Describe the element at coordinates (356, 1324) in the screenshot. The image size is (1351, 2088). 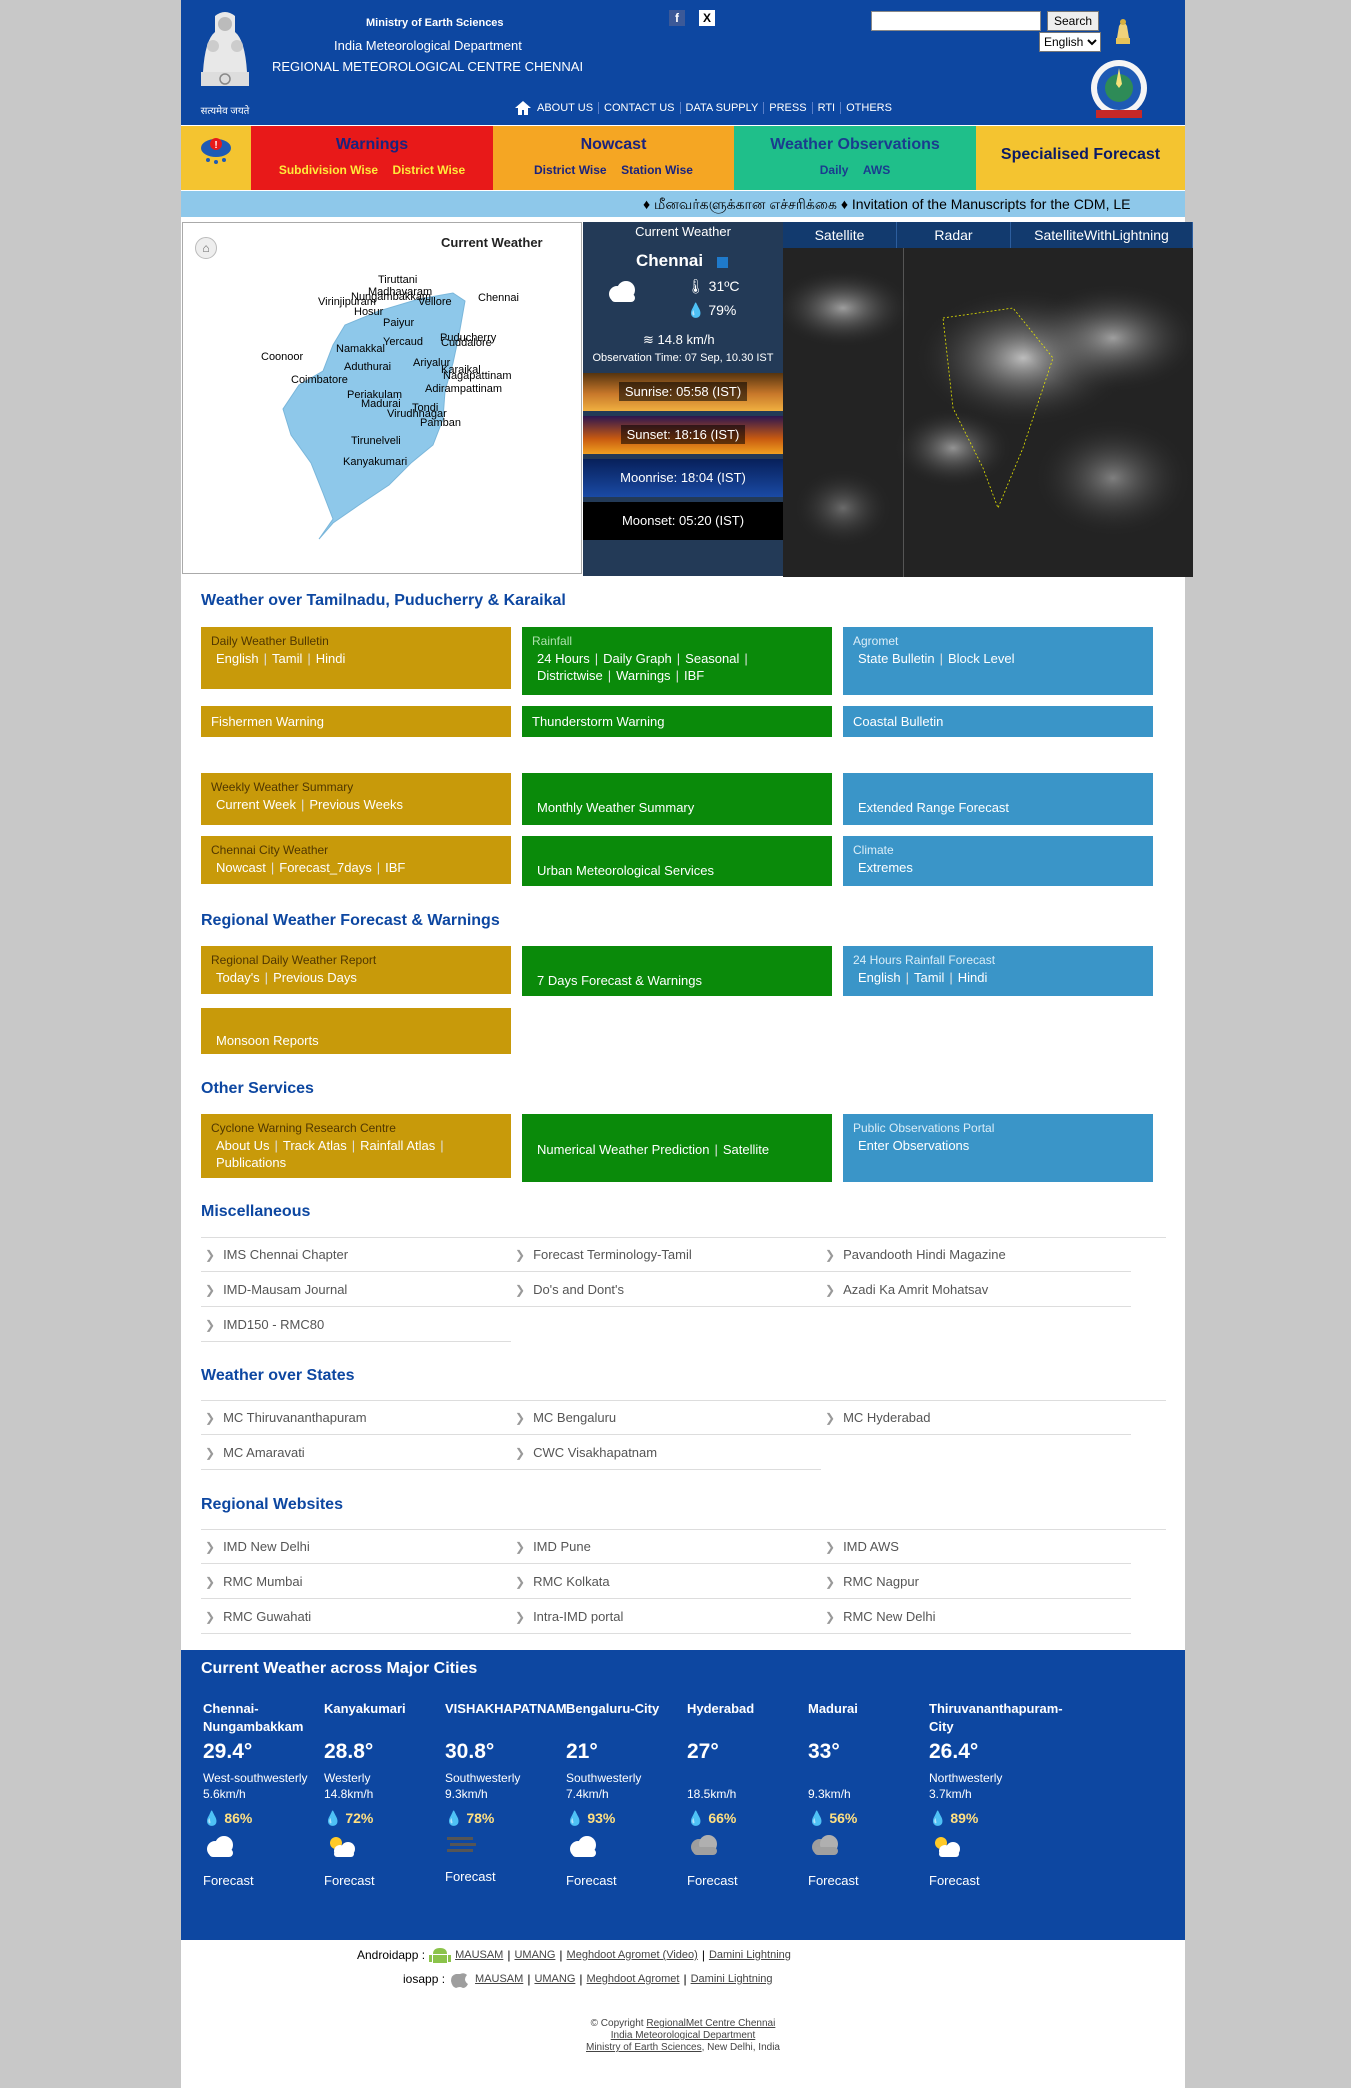
I see `misc-link-imd150: ❯ IMD150 - RMC80` at that location.